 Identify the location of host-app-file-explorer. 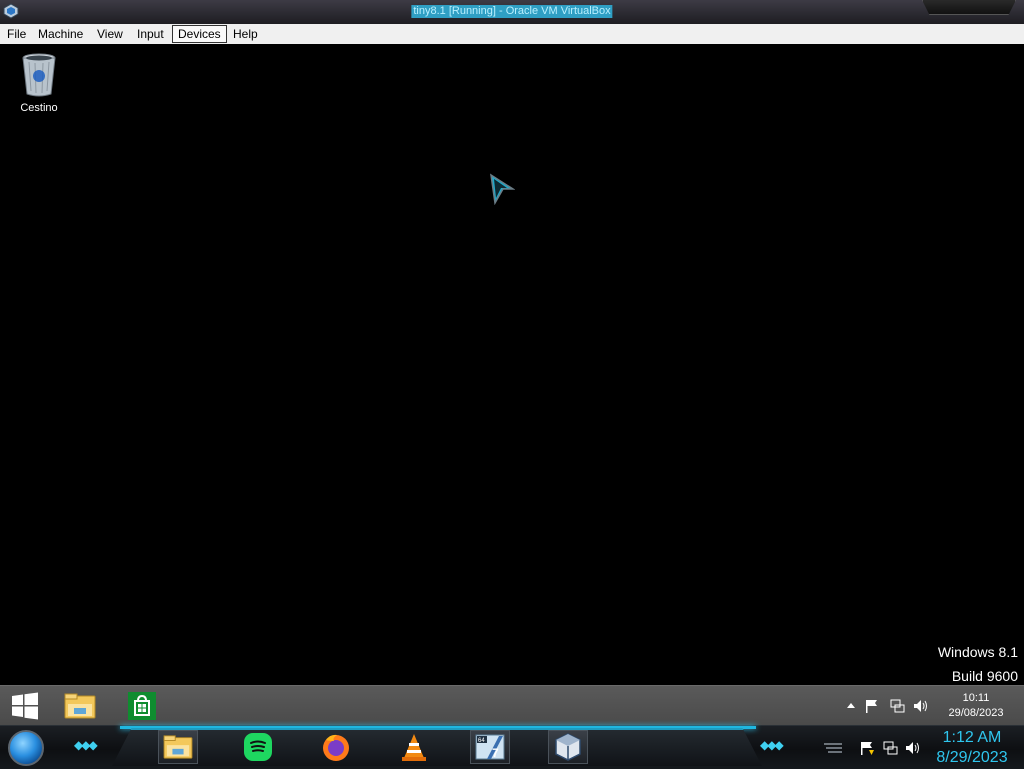
(178, 747).